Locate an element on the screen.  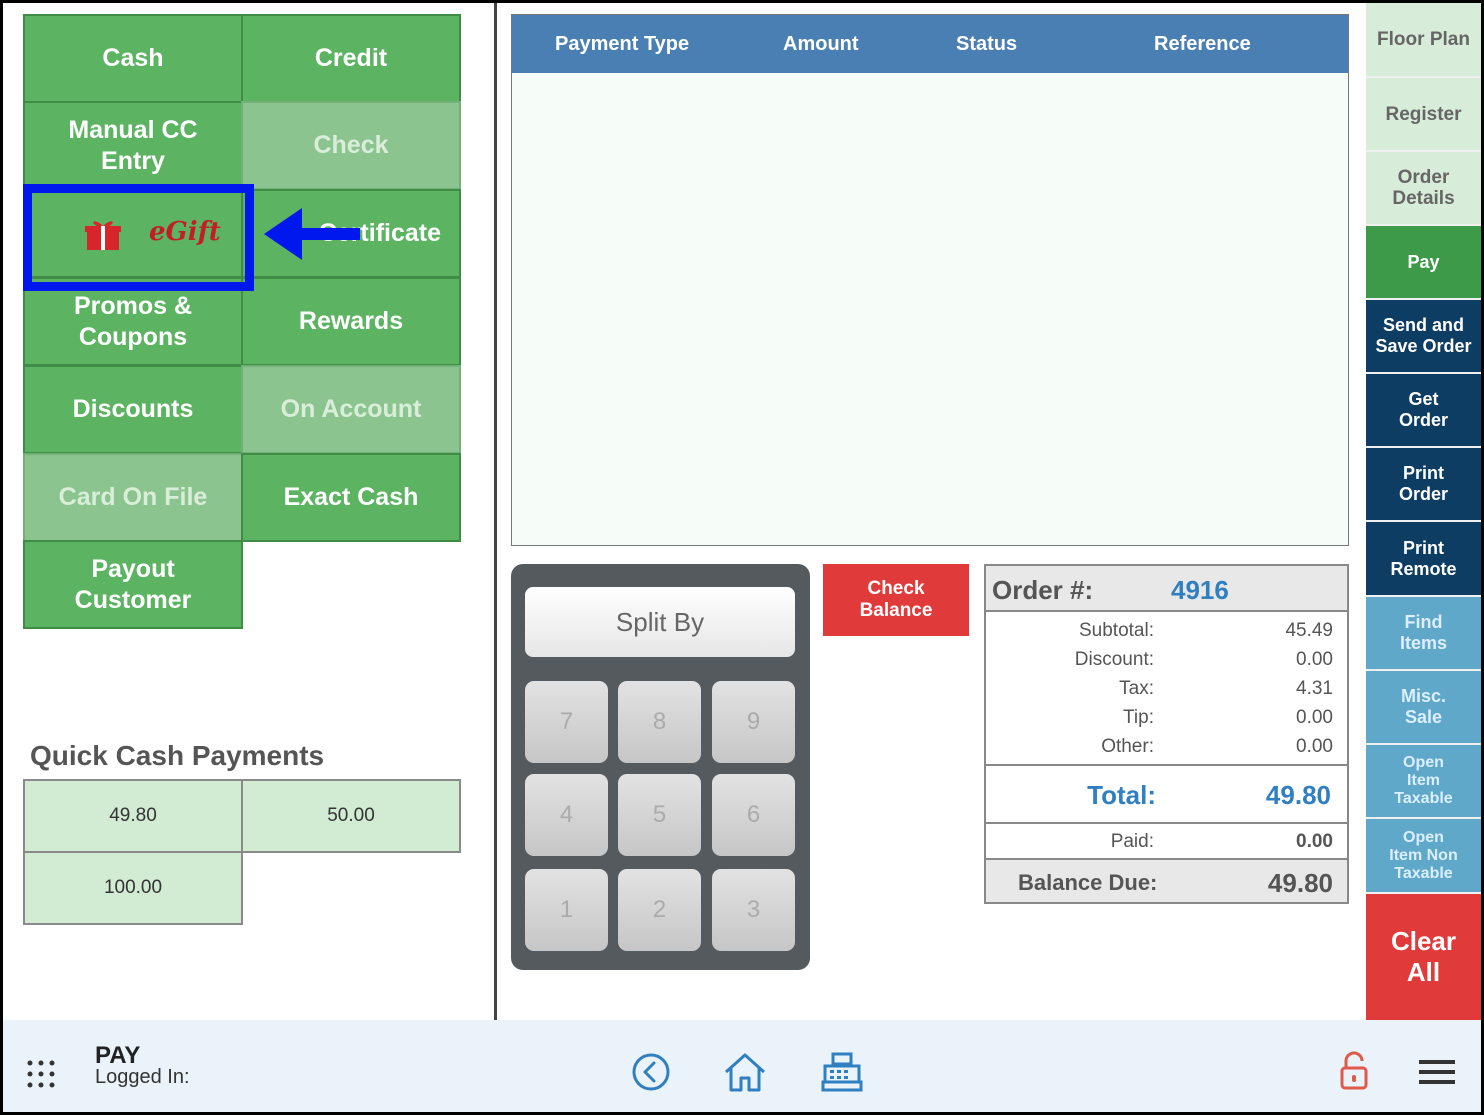
misc-sale-label-2: Sale is located at coordinates (1423, 717).